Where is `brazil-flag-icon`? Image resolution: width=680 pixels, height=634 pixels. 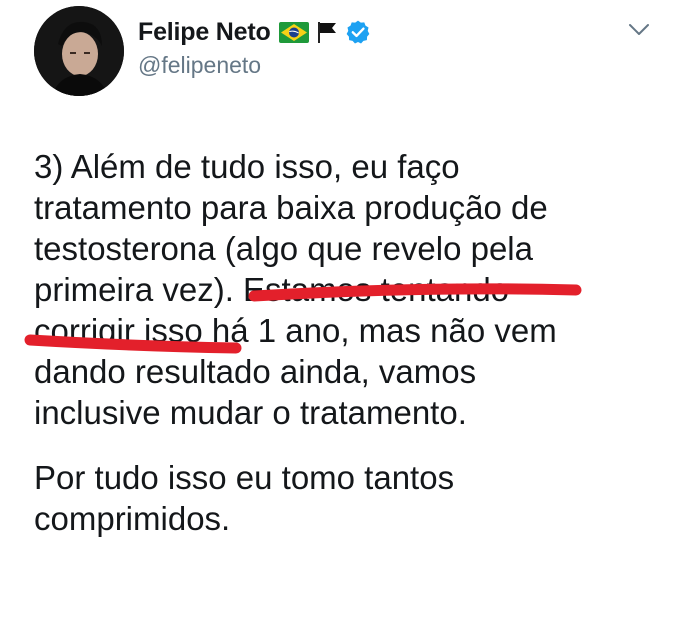
brazil-flag-icon is located at coordinates (293, 32).